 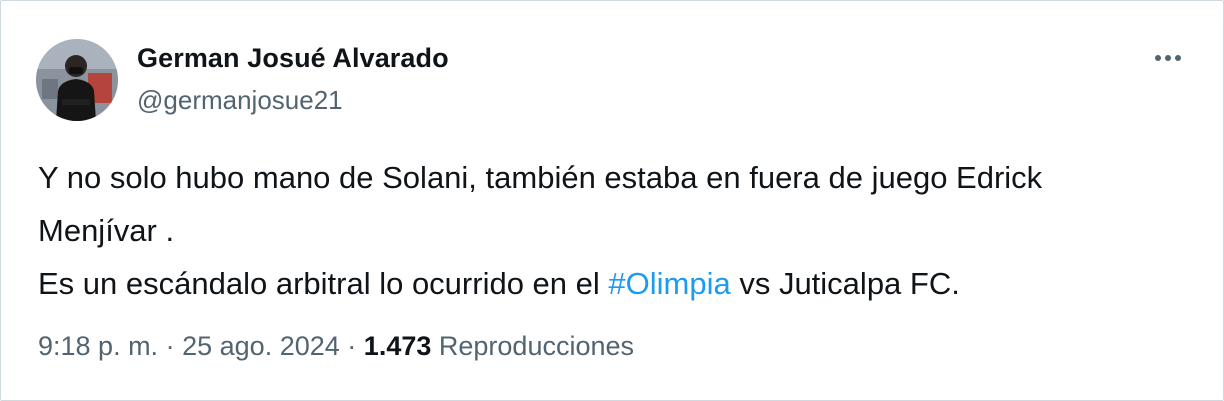 What do you see at coordinates (240, 100) in the screenshot?
I see `author-handle: @germanjosue21` at bounding box center [240, 100].